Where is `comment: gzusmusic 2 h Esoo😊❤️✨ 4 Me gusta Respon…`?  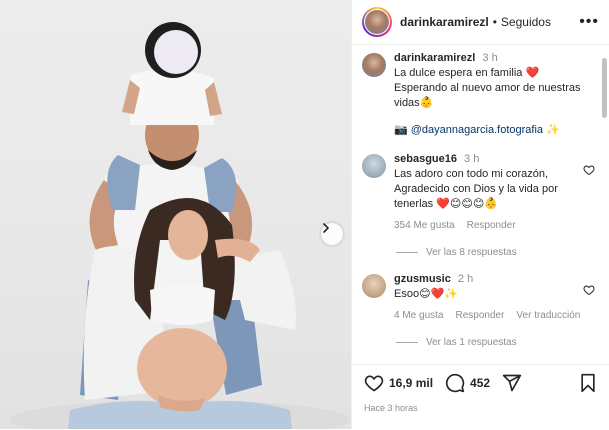
comment: gzusmusic 2 h Esoo😊❤️✨ 4 Me gusta Respon… is located at coordinates (478, 297).